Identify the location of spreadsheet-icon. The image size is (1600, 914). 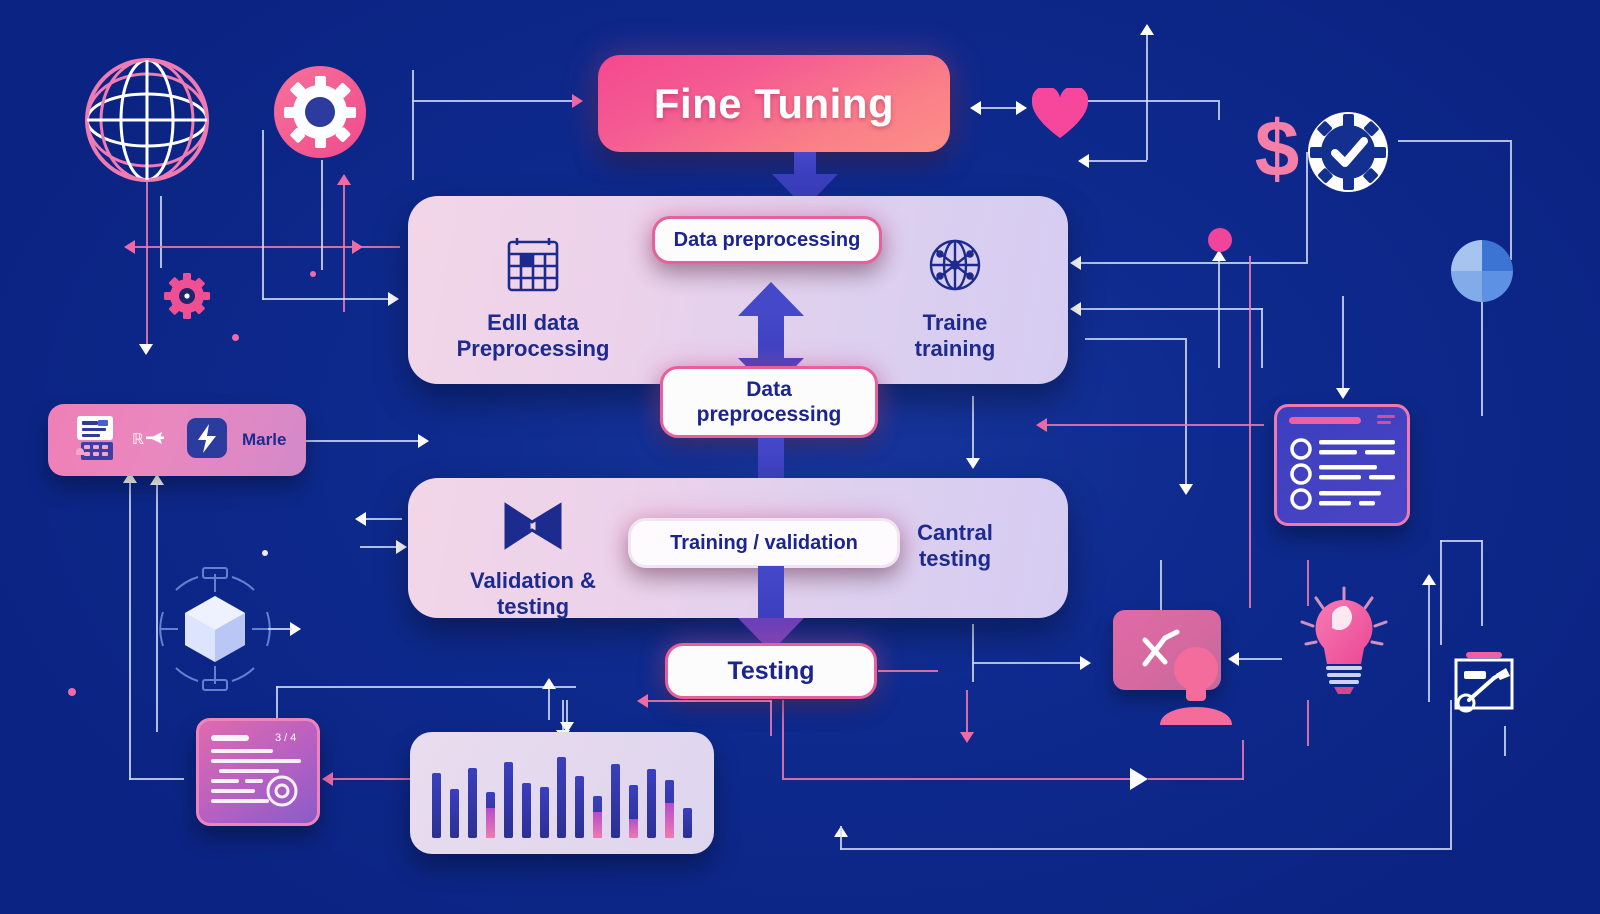
(533, 268).